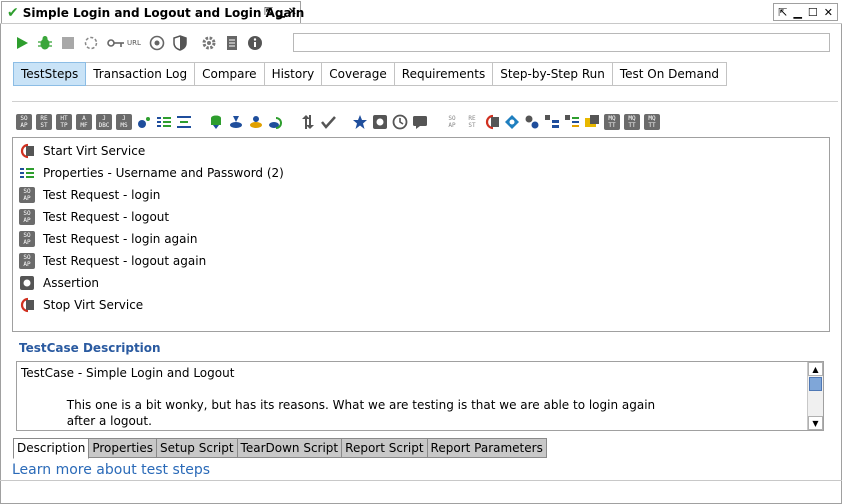 This screenshot has height=504, width=842. What do you see at coordinates (421, 195) in the screenshot?
I see `list-item: SO AP Test Request - login` at bounding box center [421, 195].